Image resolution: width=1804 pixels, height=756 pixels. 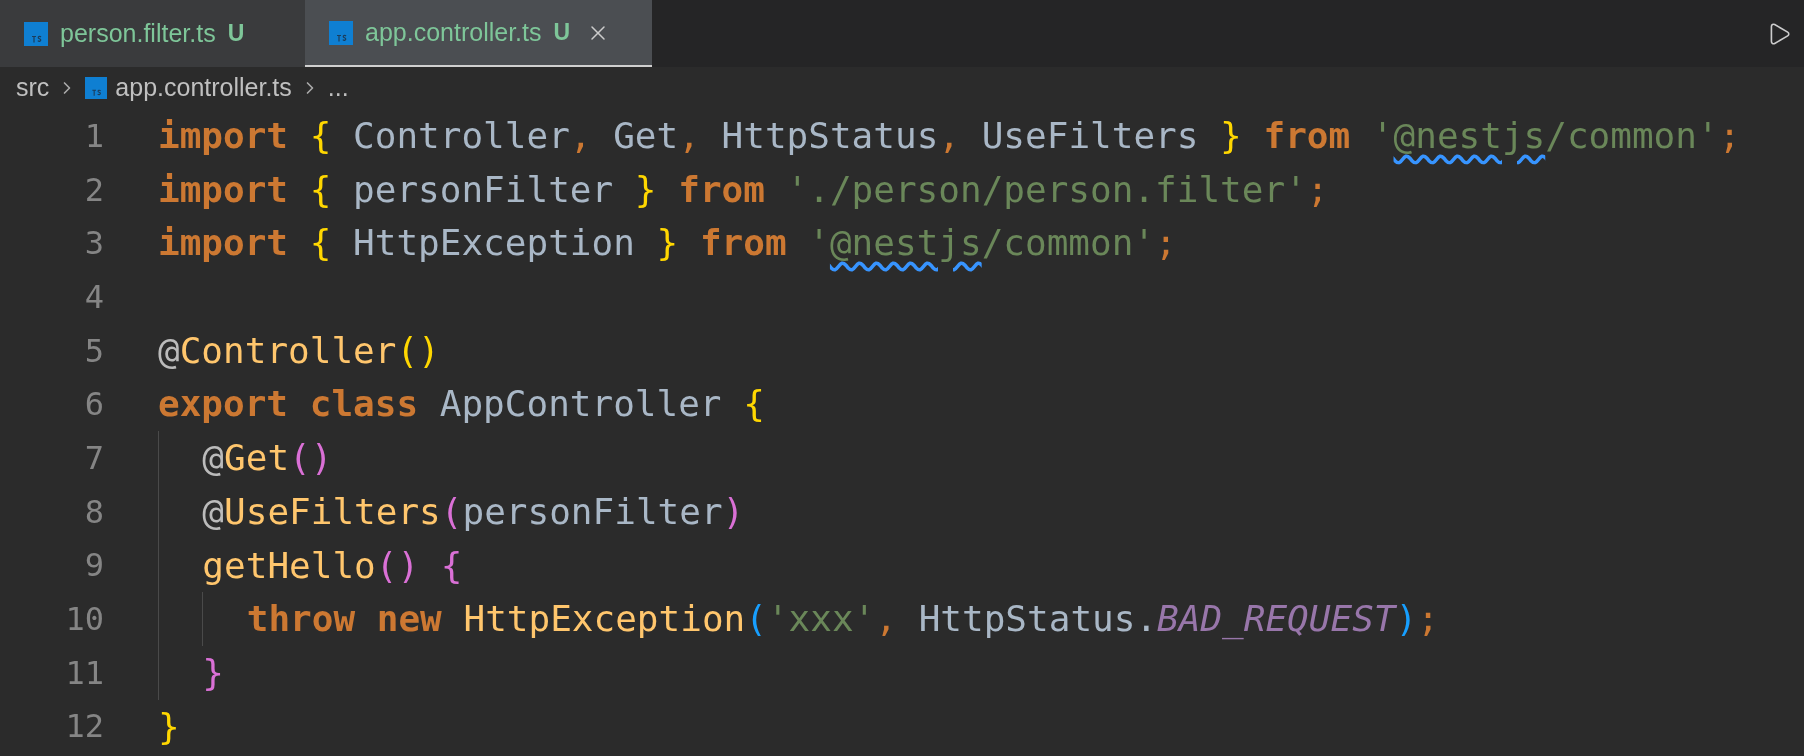 What do you see at coordinates (667, 243) in the screenshot?
I see `code-line: import { HttpException } from '@nestjs/common';` at bounding box center [667, 243].